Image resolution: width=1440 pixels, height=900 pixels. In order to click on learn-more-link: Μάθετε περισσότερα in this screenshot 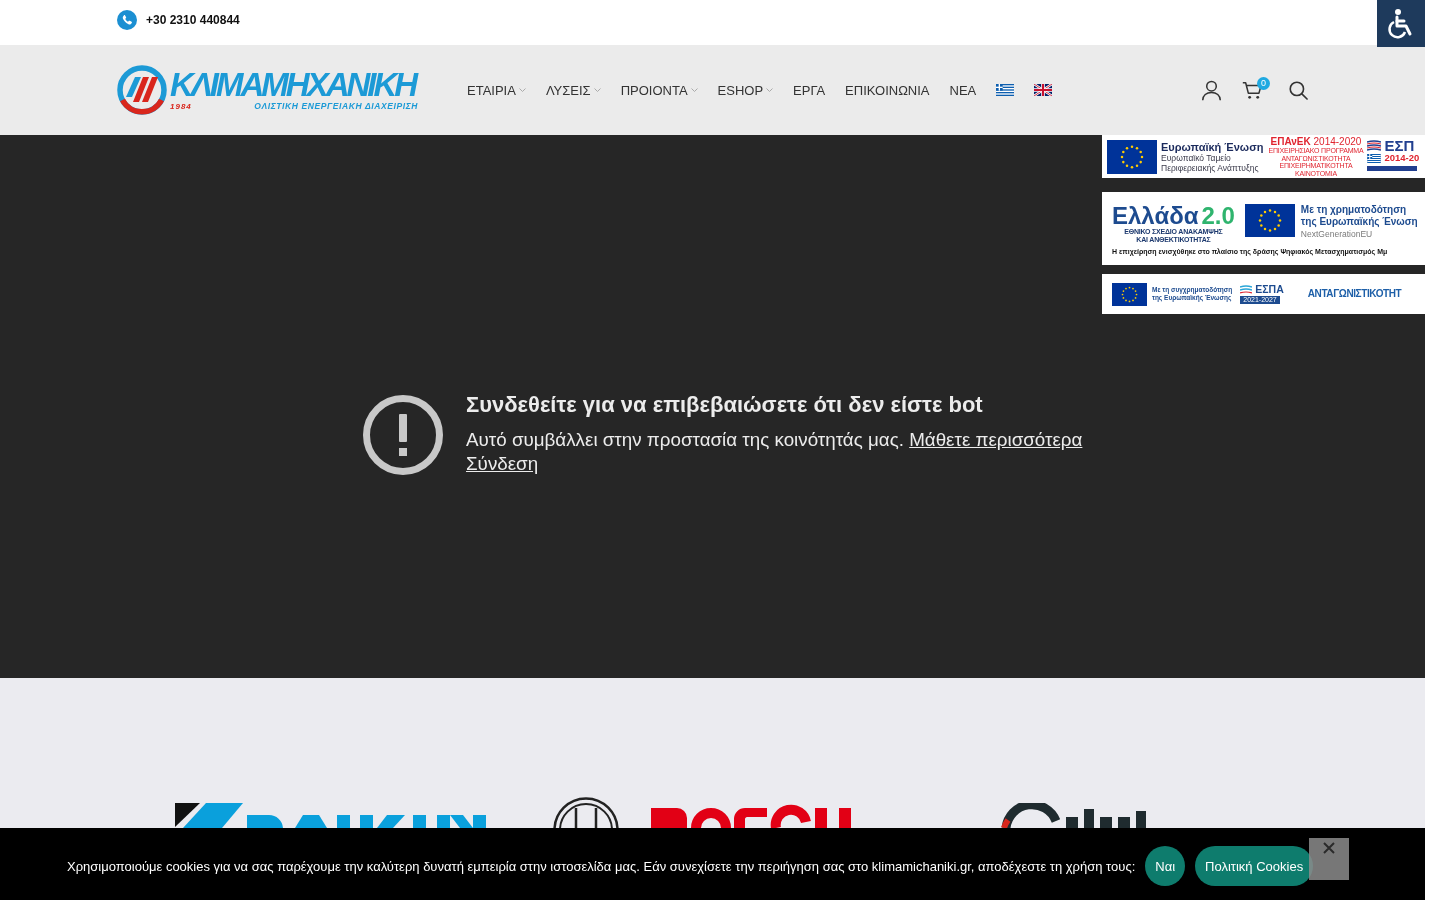, I will do `click(996, 439)`.